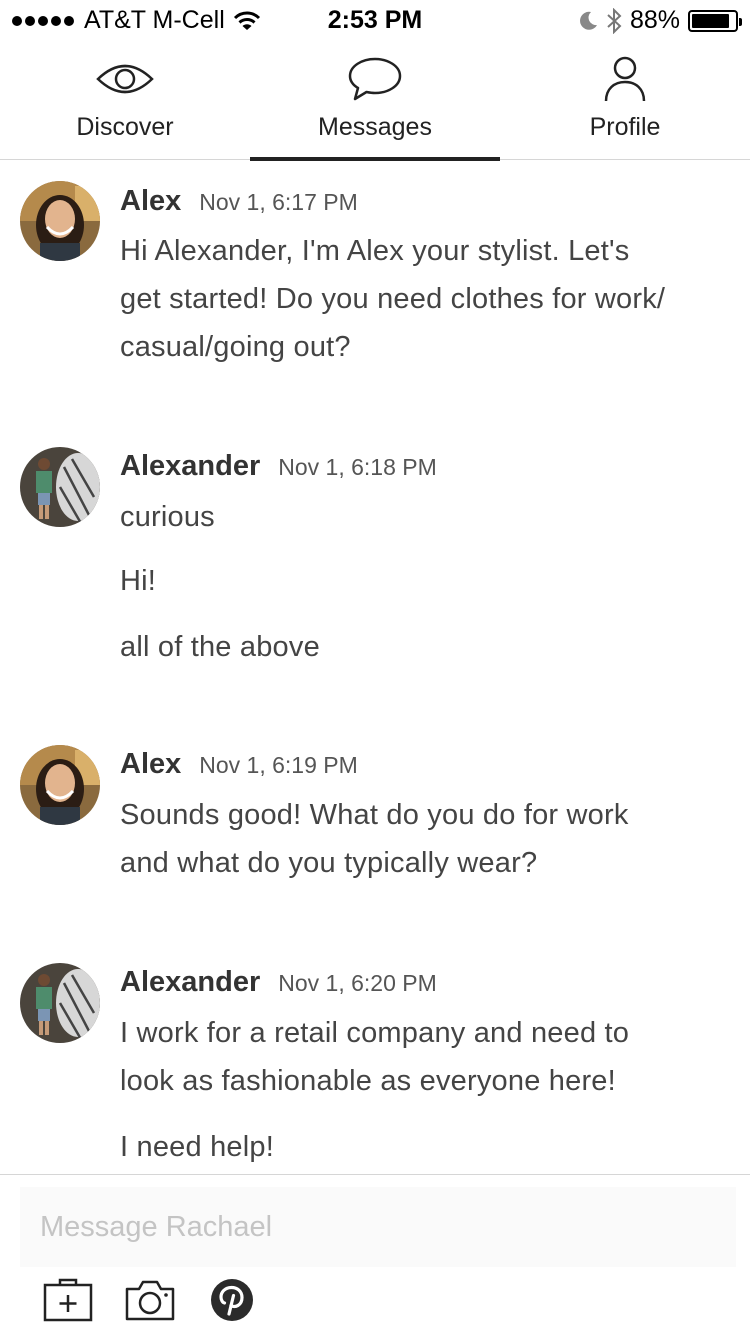 The image size is (750, 1334). I want to click on message-text: I work for a retail company and need to, so click(375, 1033).